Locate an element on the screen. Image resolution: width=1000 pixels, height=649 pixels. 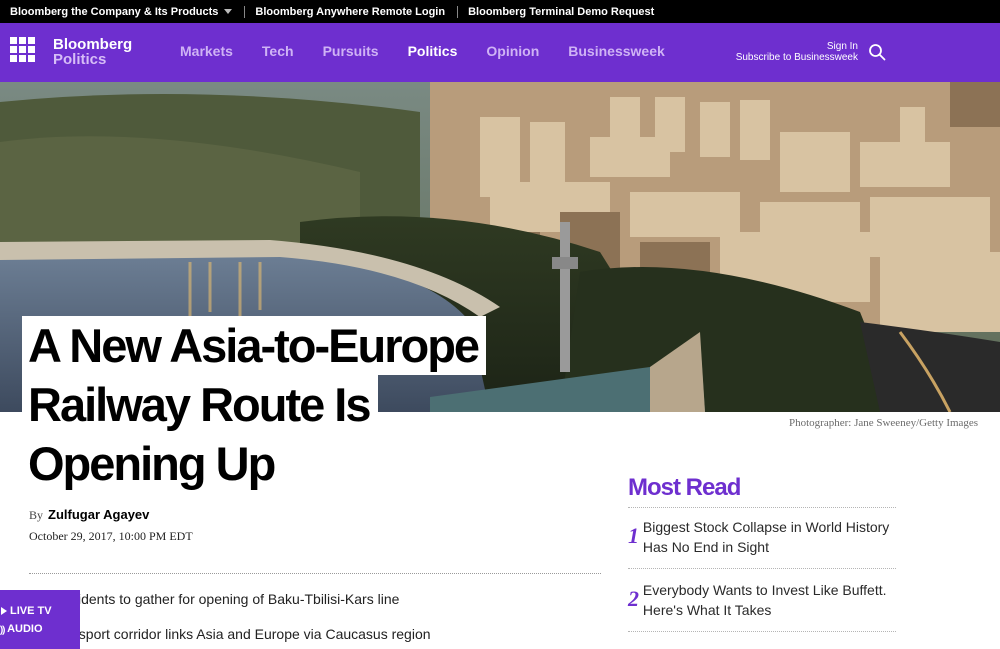
sign-in-link: Sign In is located at coordinates (792, 46).